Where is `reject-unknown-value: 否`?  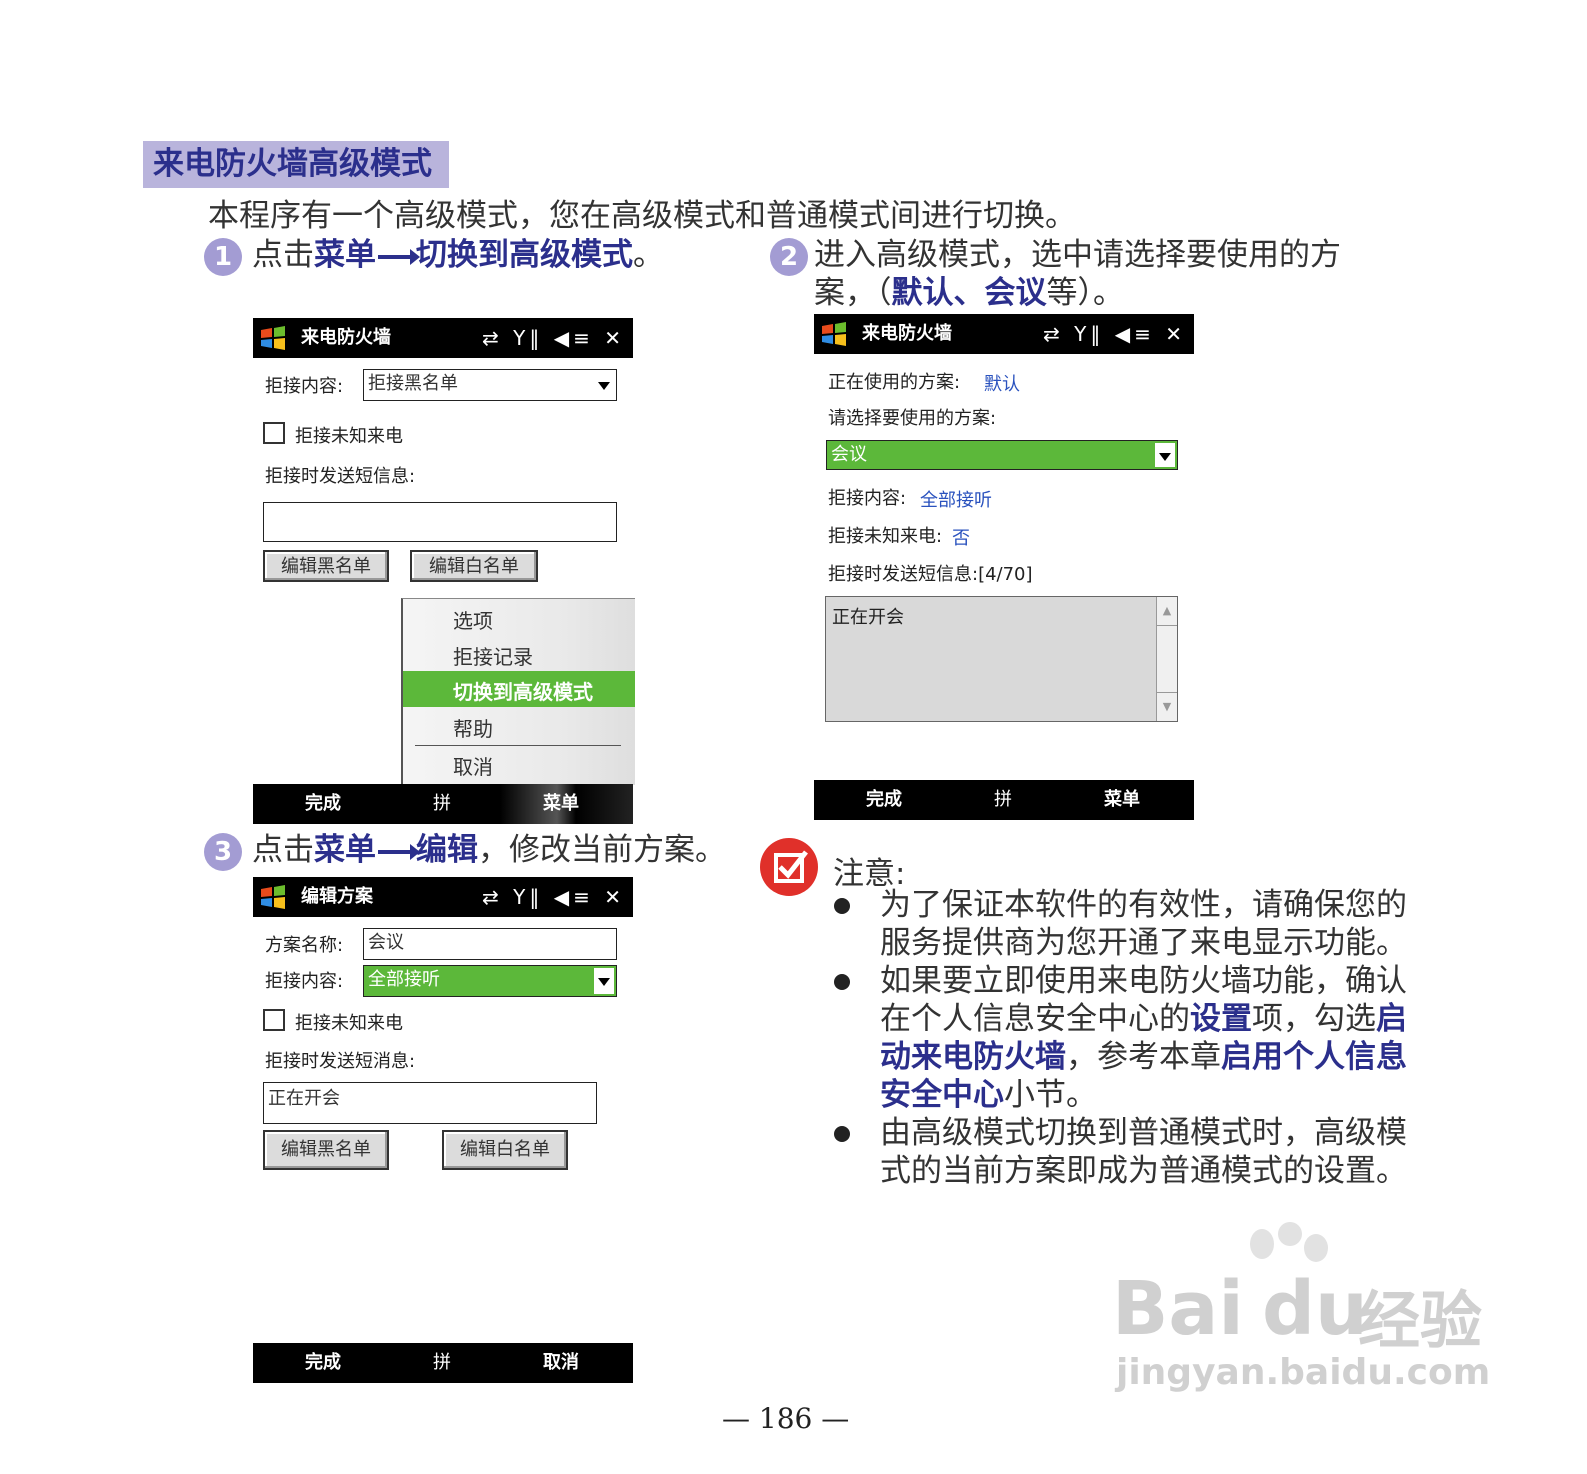
reject-unknown-value: 否 is located at coordinates (961, 538).